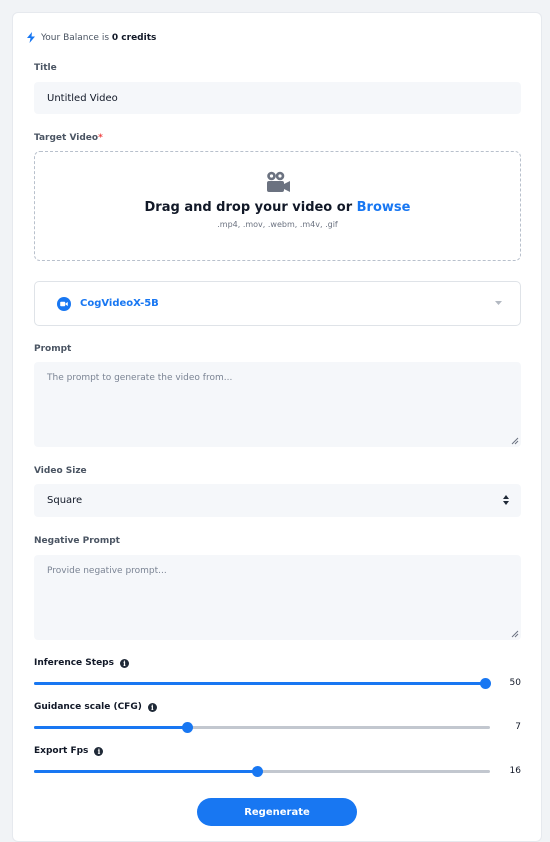 The image size is (550, 842). Describe the element at coordinates (99, 37) in the screenshot. I see `balance-text: Your Balance is 0 credits` at that location.